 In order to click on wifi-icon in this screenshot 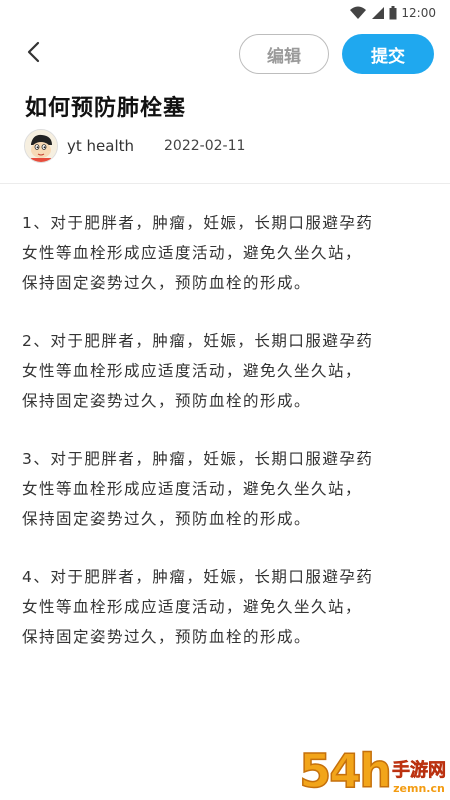, I will do `click(358, 13)`.